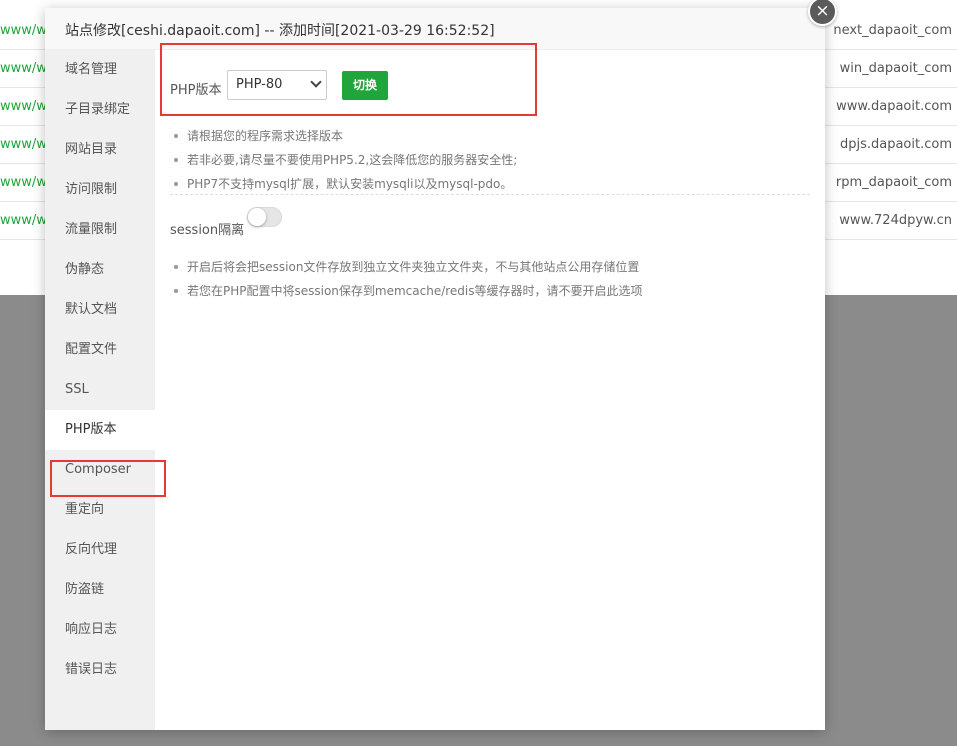 The width and height of the screenshot is (957, 746). What do you see at coordinates (100, 150) in the screenshot?
I see `sidebar-item-site-directory: 网站目录` at bounding box center [100, 150].